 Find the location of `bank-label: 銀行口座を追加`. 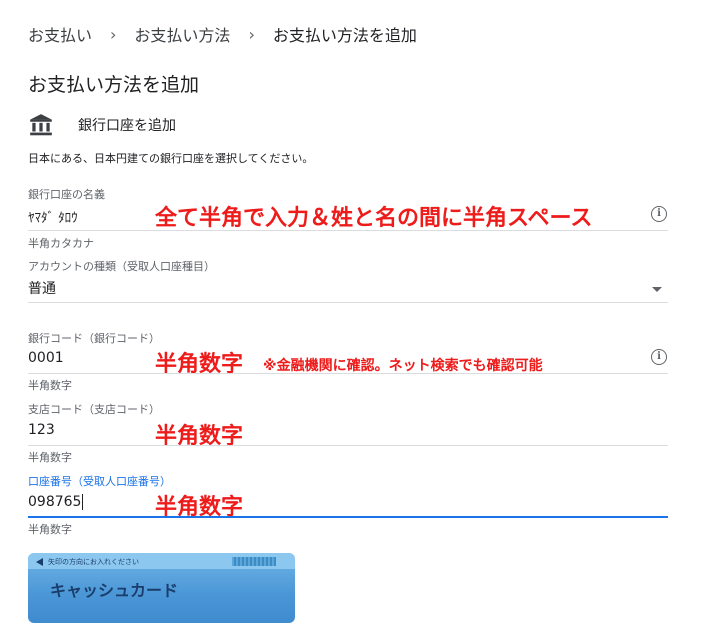

bank-label: 銀行口座を追加 is located at coordinates (127, 126).